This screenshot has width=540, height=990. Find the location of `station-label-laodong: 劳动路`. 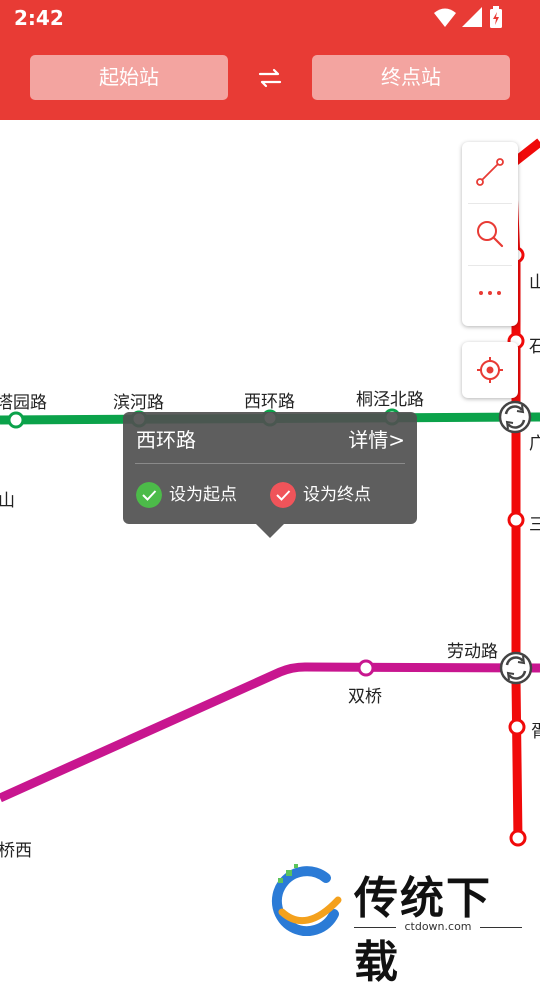

station-label-laodong: 劳动路 is located at coordinates (472, 649).